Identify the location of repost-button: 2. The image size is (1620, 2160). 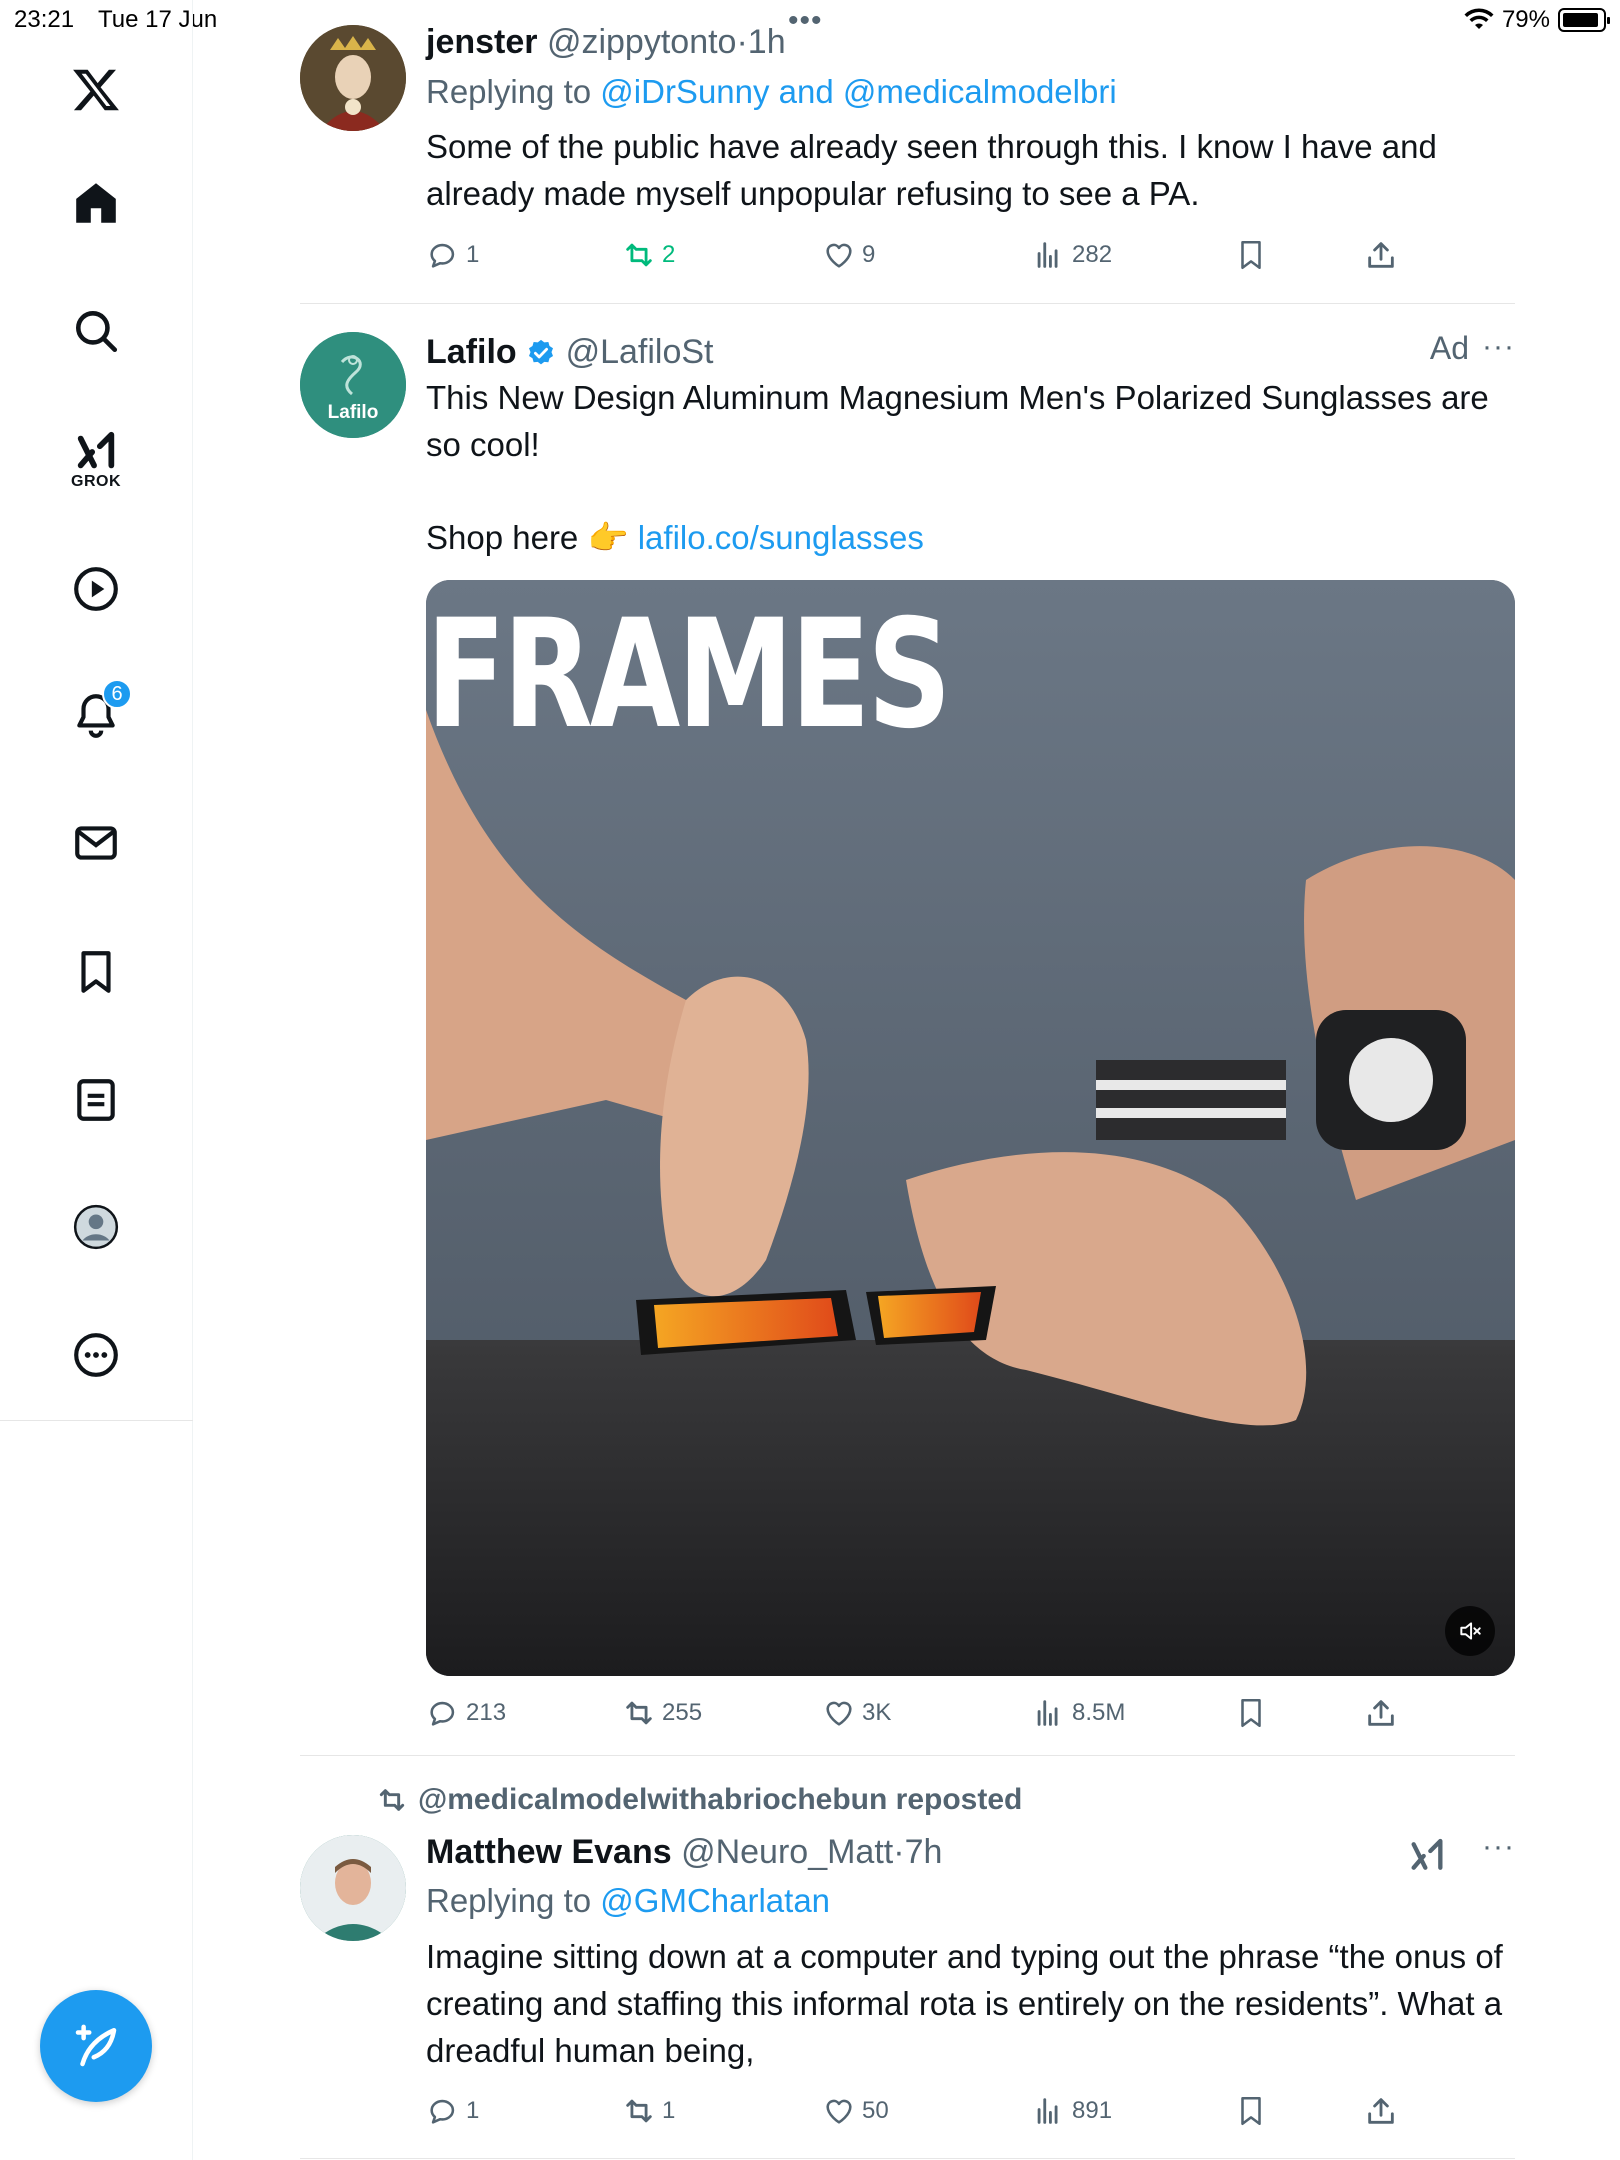
(648, 255).